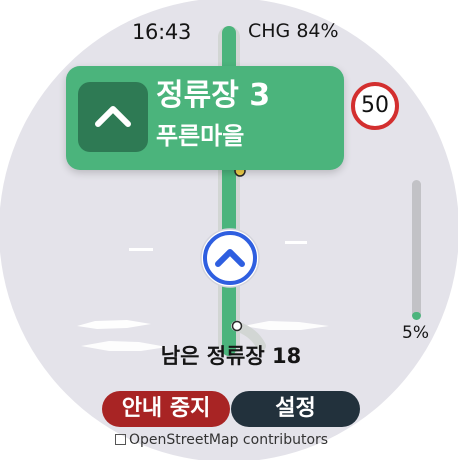  What do you see at coordinates (230, 258) in the screenshot?
I see `current-location-arrow-icon` at bounding box center [230, 258].